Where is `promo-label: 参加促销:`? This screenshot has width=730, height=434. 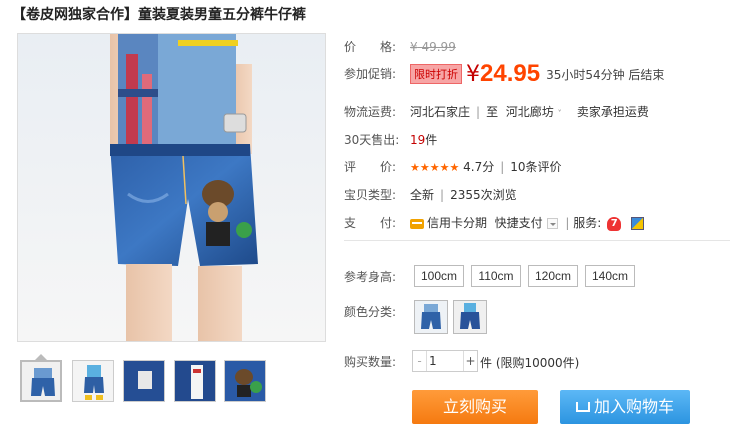 promo-label: 参加促销: is located at coordinates (370, 73).